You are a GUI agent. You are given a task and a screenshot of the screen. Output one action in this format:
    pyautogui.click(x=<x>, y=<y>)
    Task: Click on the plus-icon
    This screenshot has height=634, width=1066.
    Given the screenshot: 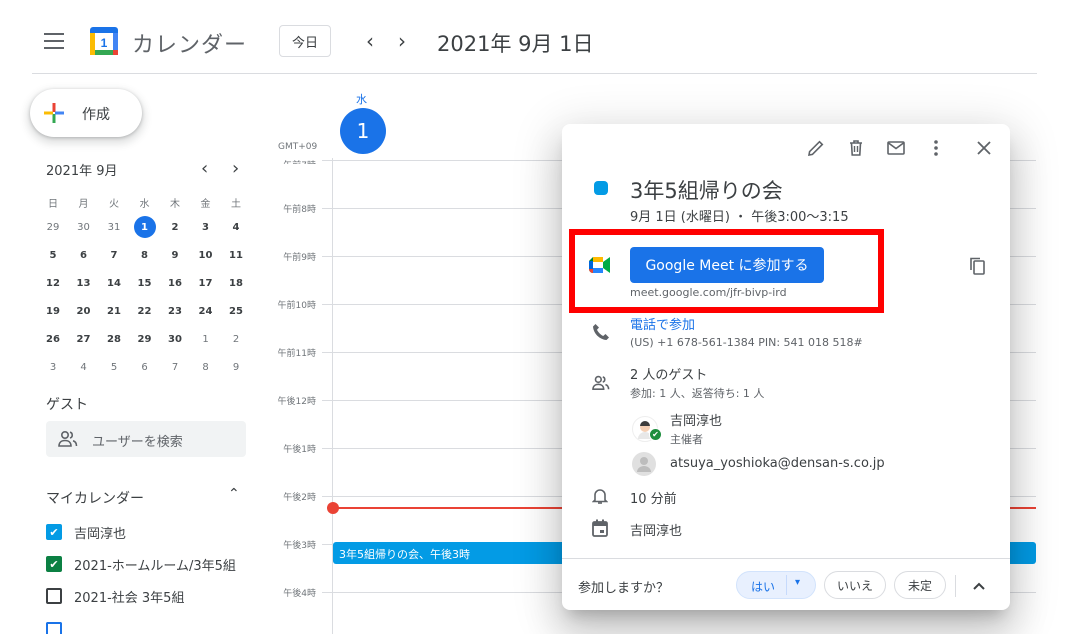 What is the action you would take?
    pyautogui.click(x=54, y=113)
    